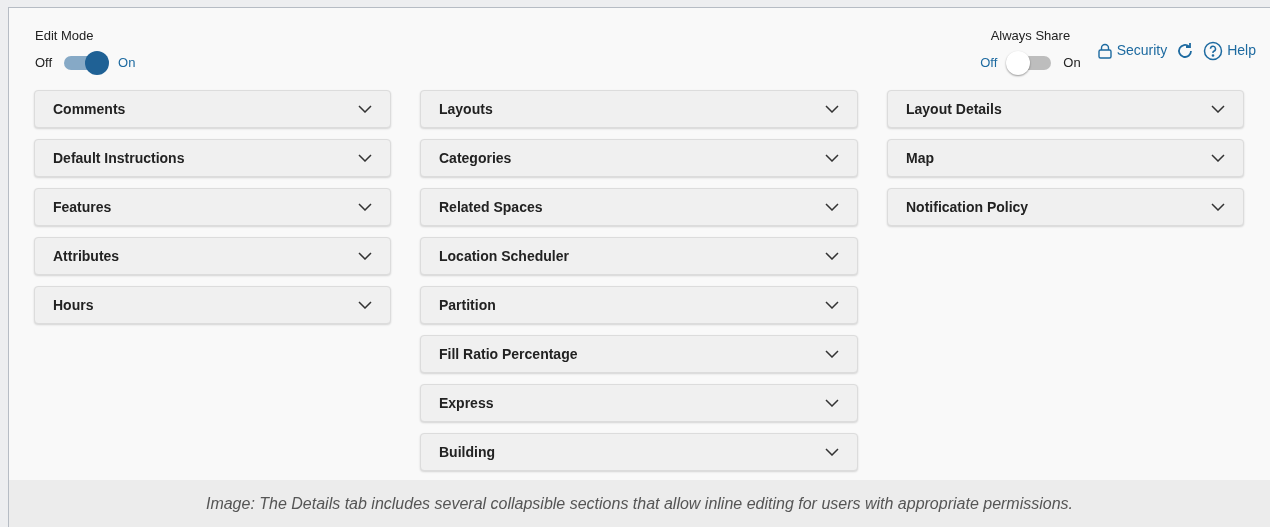  I want to click on section-header: Attributes, so click(212, 256).